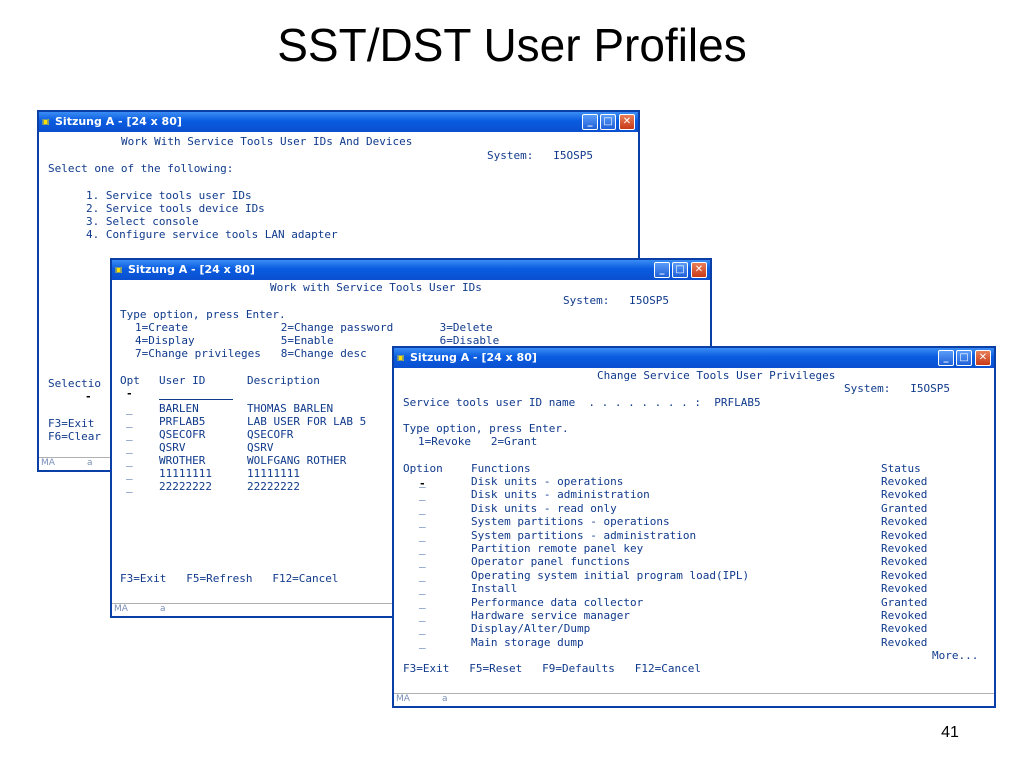  I want to click on privilege-function: Hardware service manager, so click(550, 615).